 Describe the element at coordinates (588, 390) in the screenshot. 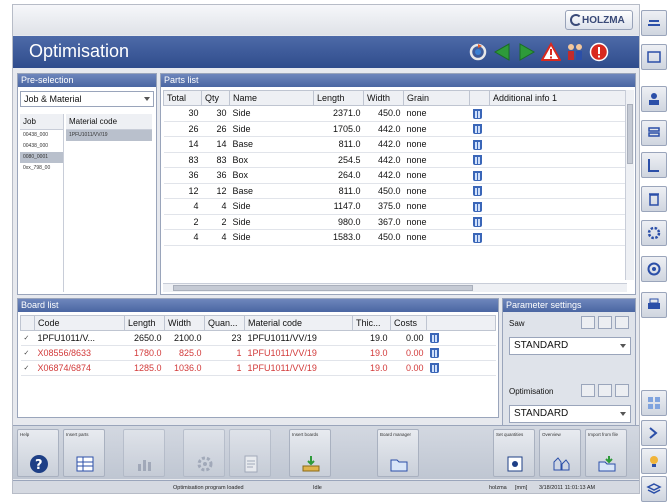

I see `opt-new-button` at that location.